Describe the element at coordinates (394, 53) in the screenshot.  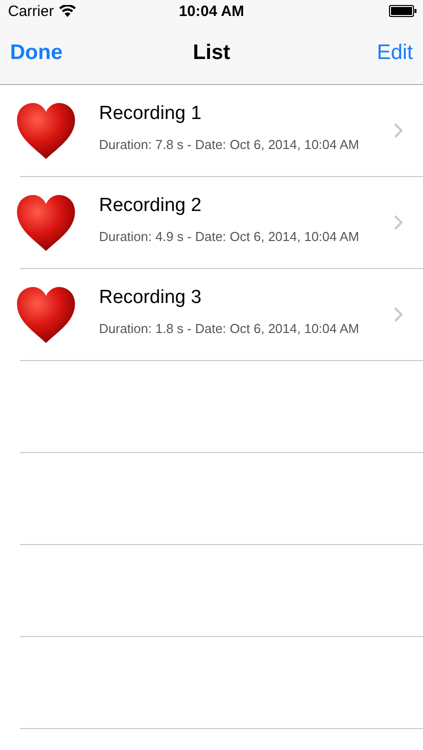
I see `edit-button: Edit` at that location.